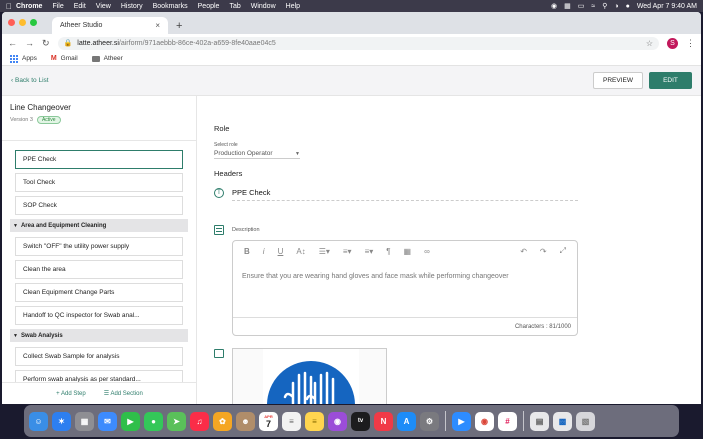 The image size is (703, 439). What do you see at coordinates (29, 6) in the screenshot?
I see `menu-chrome: Chrome` at bounding box center [29, 6].